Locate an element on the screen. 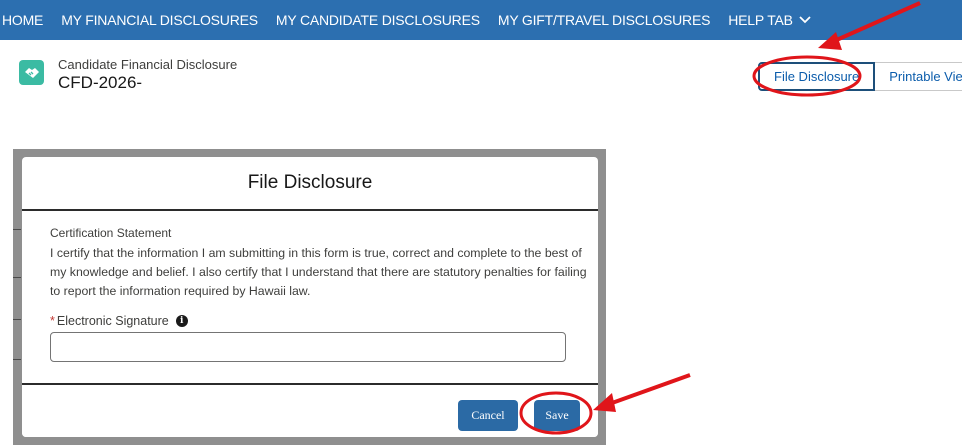  save-button: Save is located at coordinates (557, 415).